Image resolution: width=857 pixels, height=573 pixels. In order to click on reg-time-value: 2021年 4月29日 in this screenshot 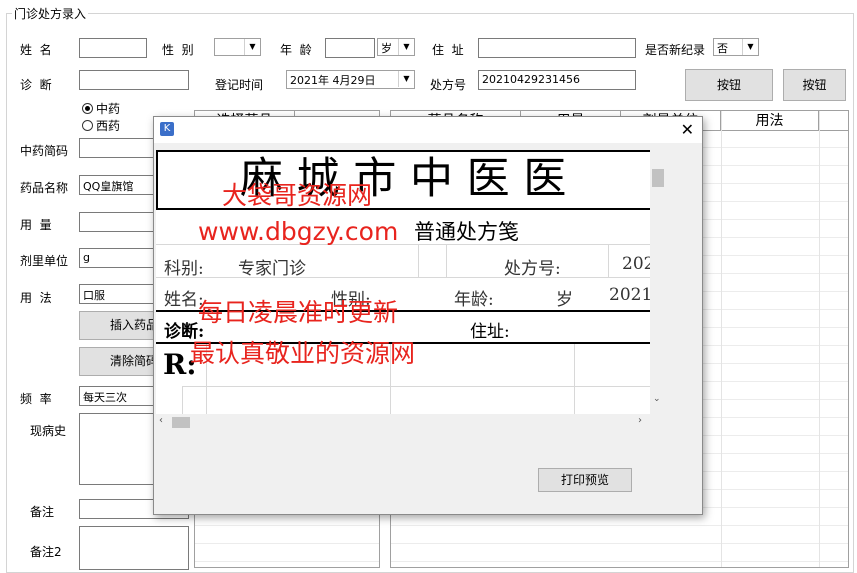, I will do `click(333, 80)`.